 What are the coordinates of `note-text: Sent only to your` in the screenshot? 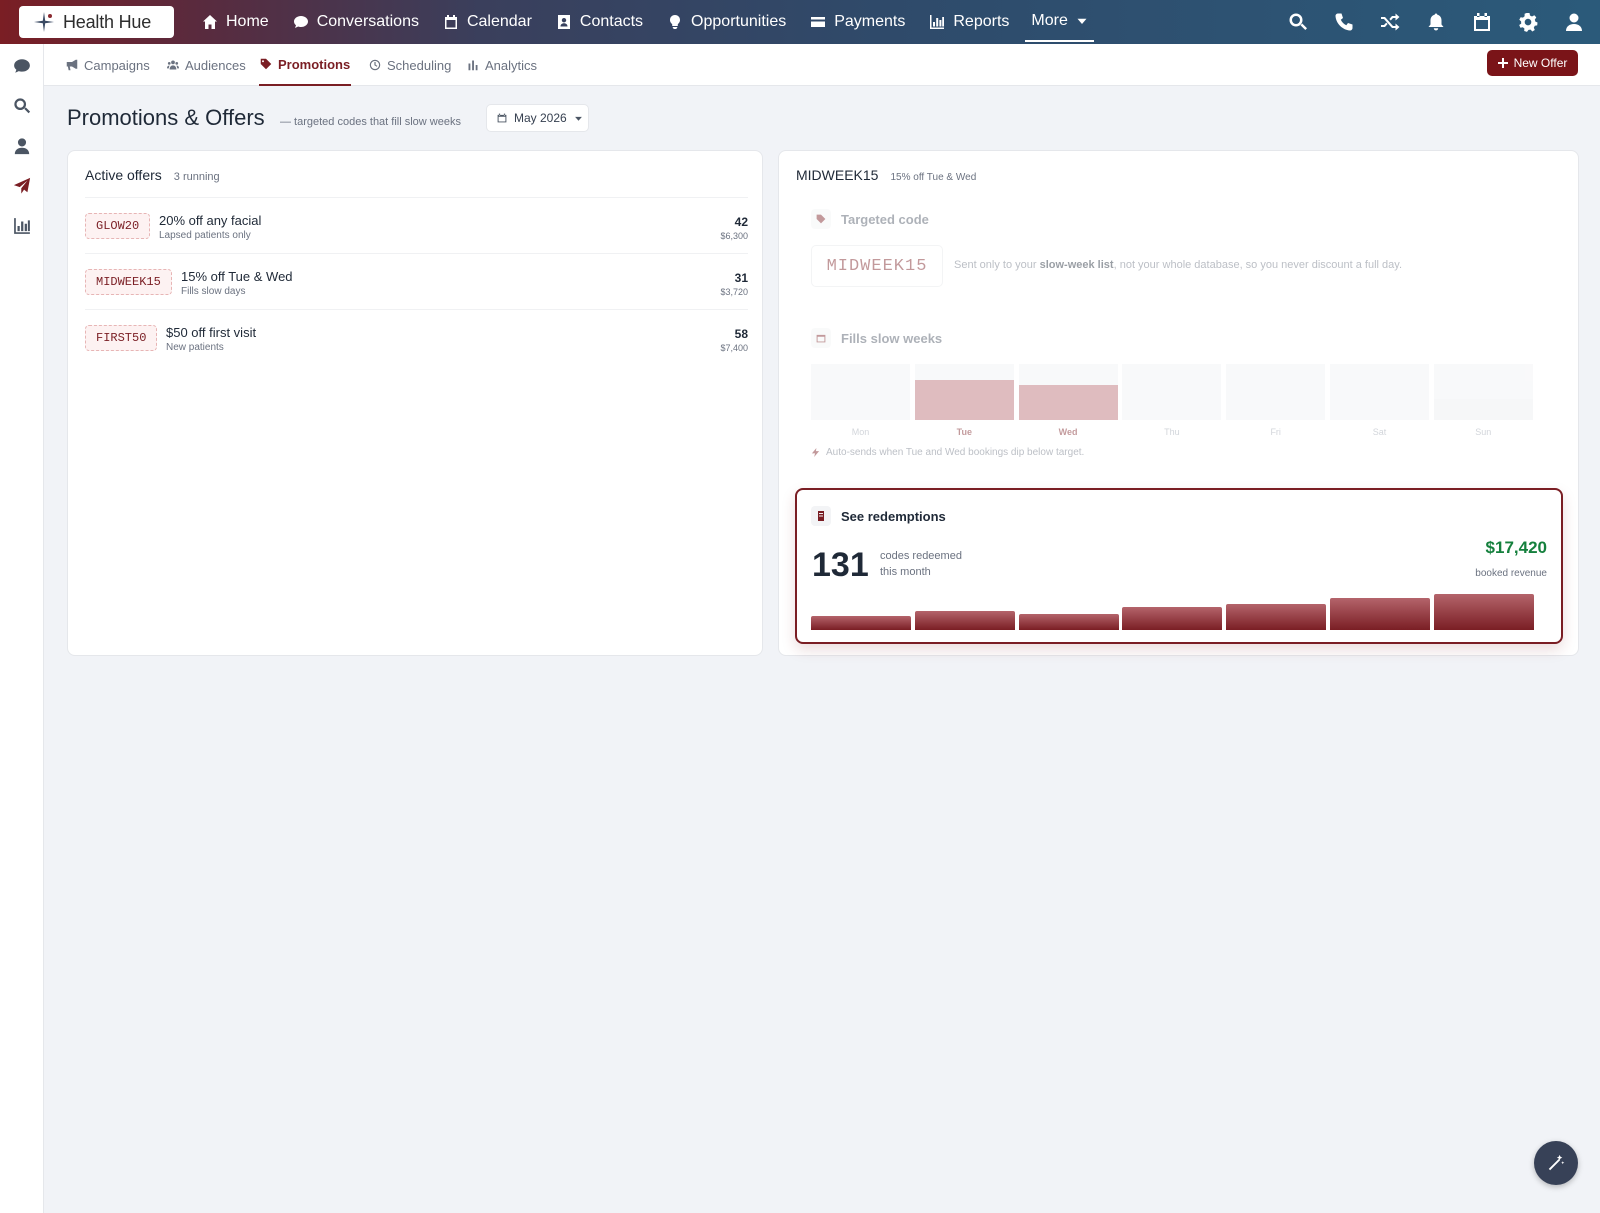 It's located at (997, 265).